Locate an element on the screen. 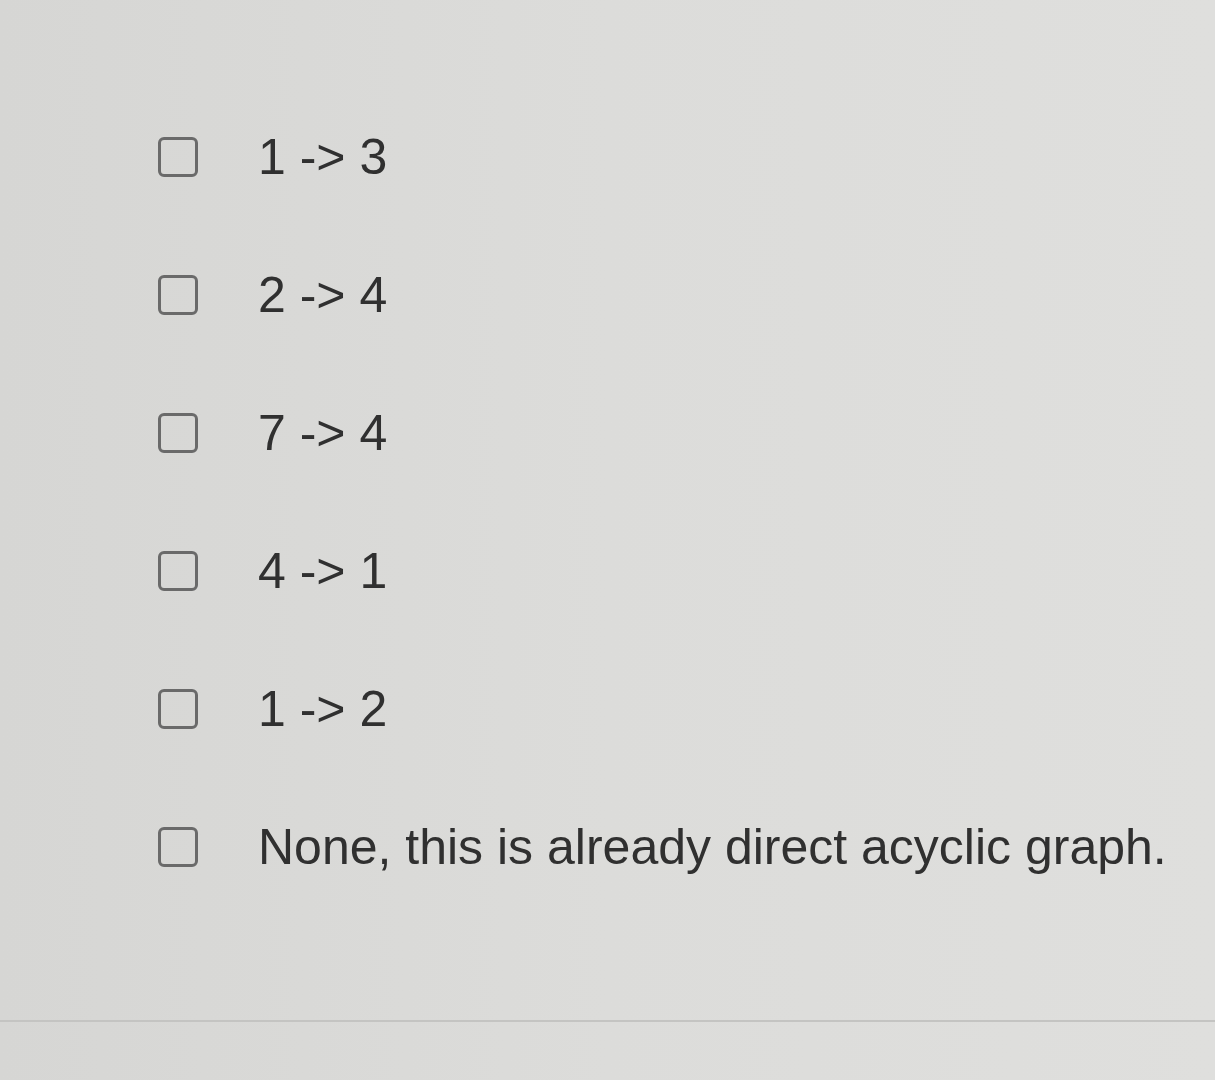  option-label: 4 -> 1 is located at coordinates (323, 571).